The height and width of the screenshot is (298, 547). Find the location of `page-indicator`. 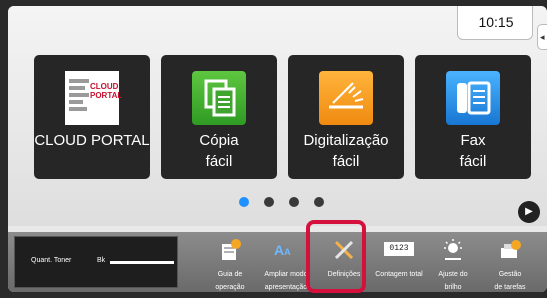

page-indicator is located at coordinates (284, 203).